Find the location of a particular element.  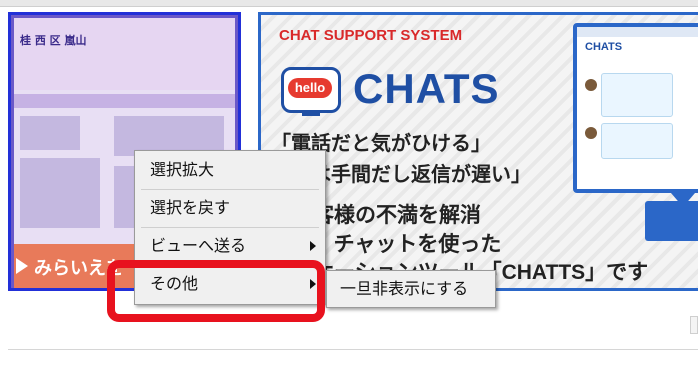

hello-label: hello is located at coordinates (310, 88).